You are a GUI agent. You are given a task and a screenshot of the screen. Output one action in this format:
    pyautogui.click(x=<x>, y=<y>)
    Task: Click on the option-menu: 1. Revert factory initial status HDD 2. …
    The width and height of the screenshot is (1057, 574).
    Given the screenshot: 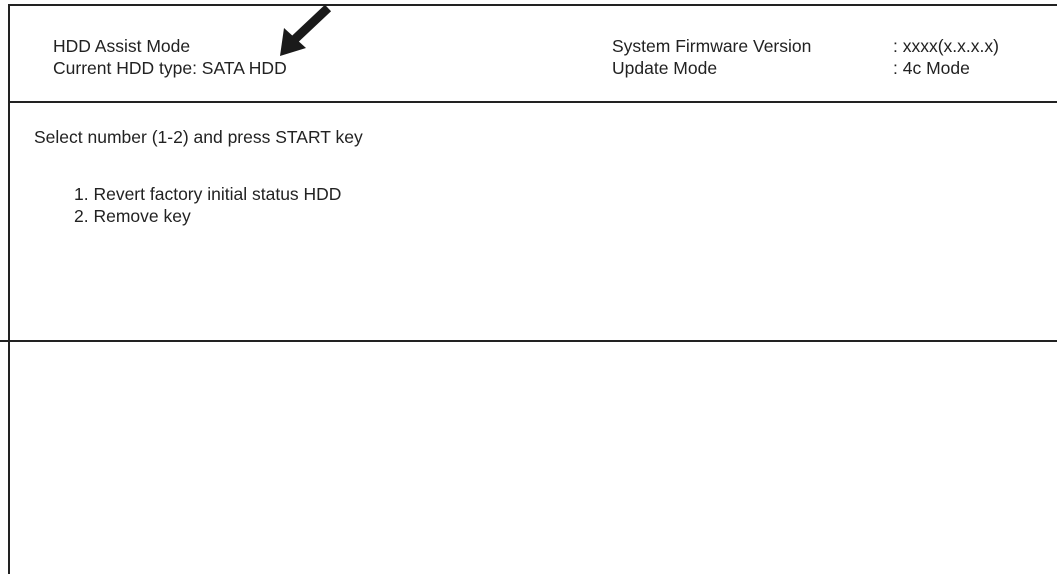 What is the action you would take?
    pyautogui.click(x=207, y=205)
    